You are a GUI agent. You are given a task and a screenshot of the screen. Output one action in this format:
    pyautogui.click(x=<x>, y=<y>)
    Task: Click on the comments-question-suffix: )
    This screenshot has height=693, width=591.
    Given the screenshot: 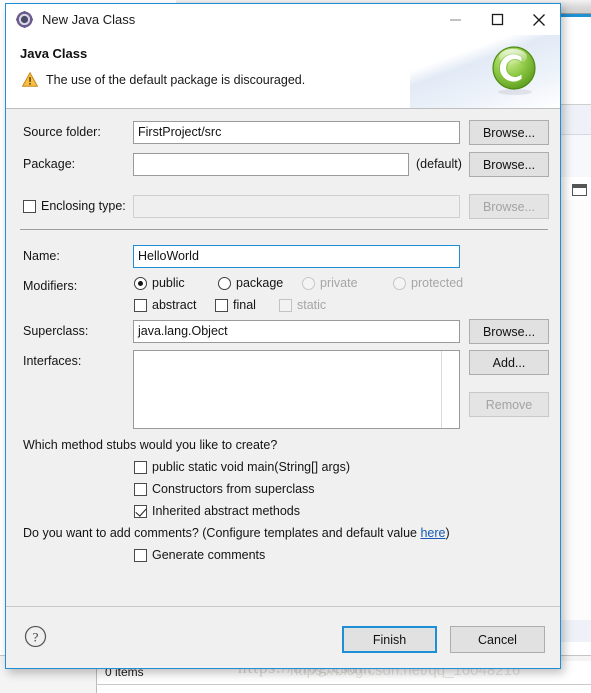 What is the action you would take?
    pyautogui.click(x=447, y=533)
    